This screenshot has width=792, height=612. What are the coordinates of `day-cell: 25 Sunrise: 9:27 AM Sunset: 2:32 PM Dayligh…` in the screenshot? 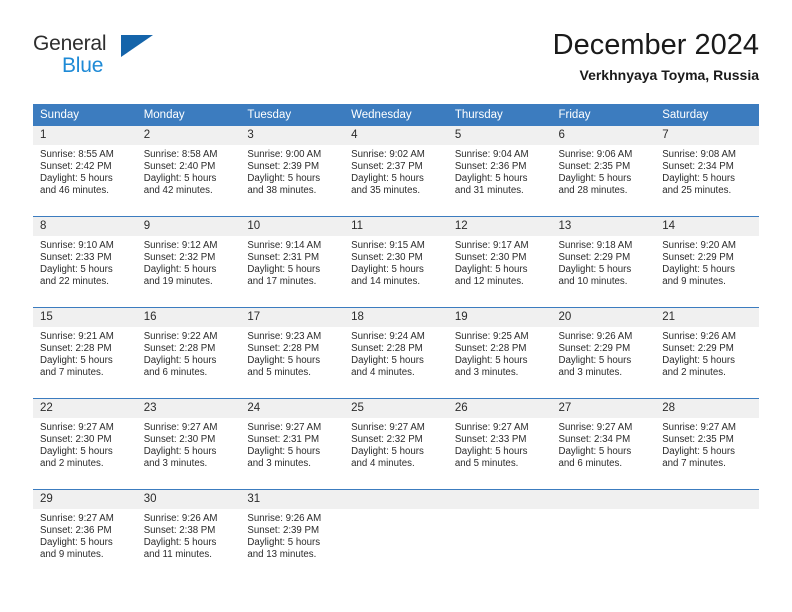 It's located at (396, 440).